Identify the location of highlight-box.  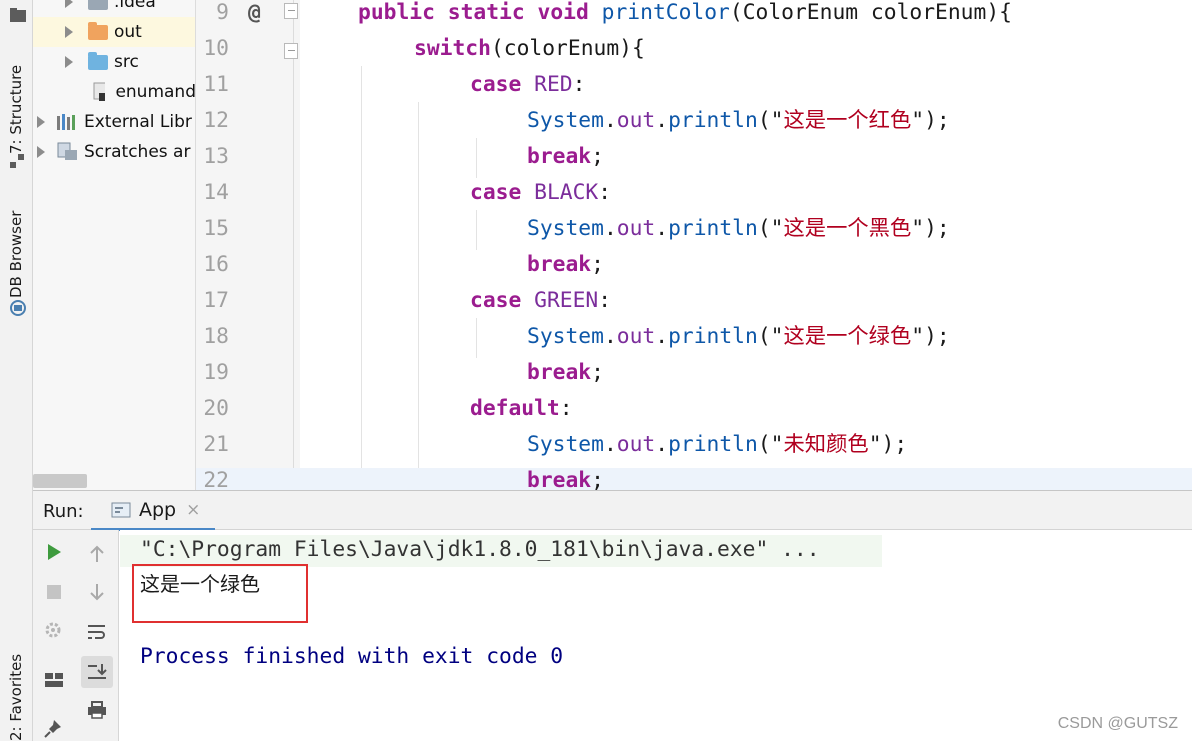
(220, 593).